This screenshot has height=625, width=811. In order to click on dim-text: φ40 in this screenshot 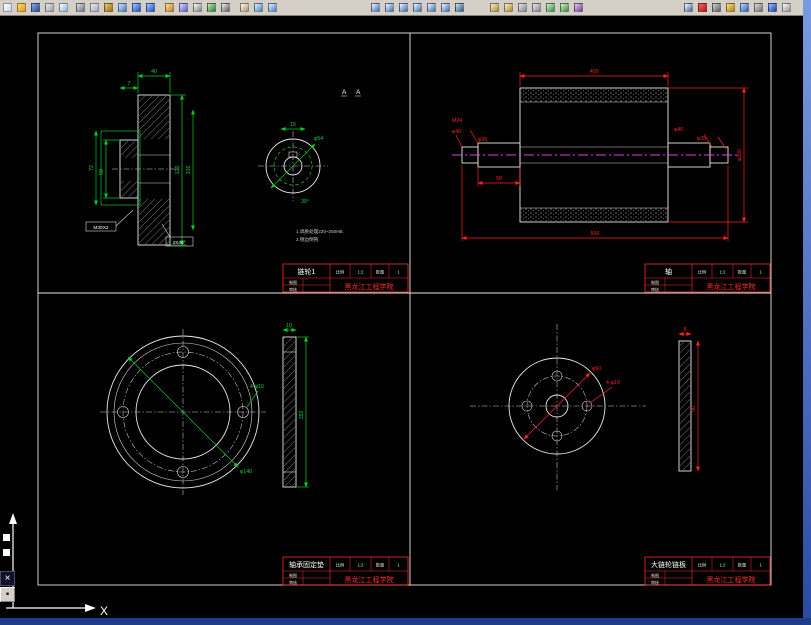, I will do `click(456, 132)`.